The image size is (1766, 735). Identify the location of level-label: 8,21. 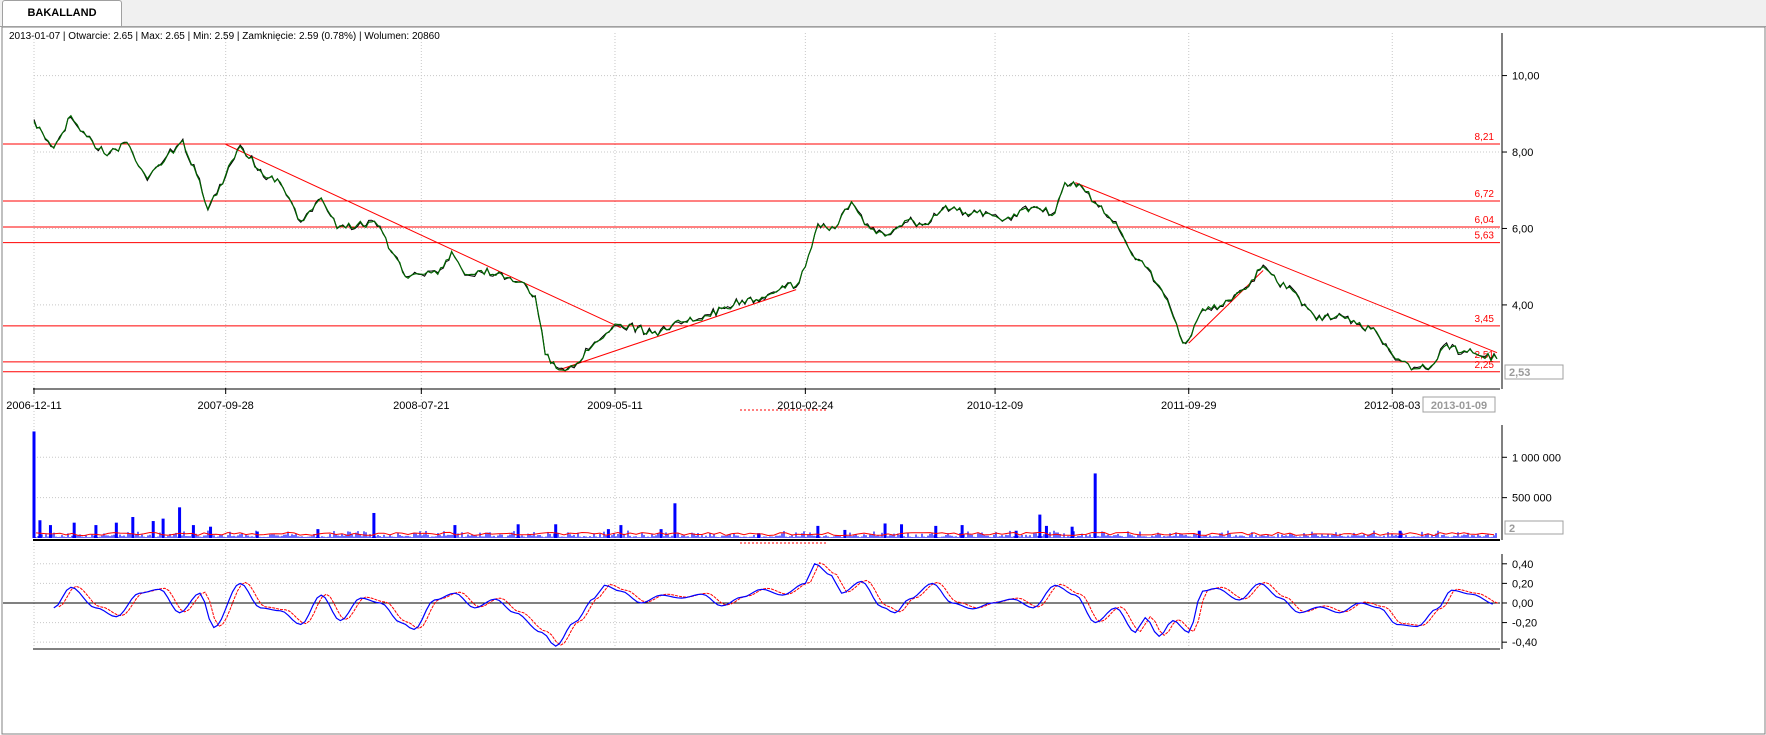
(1485, 137).